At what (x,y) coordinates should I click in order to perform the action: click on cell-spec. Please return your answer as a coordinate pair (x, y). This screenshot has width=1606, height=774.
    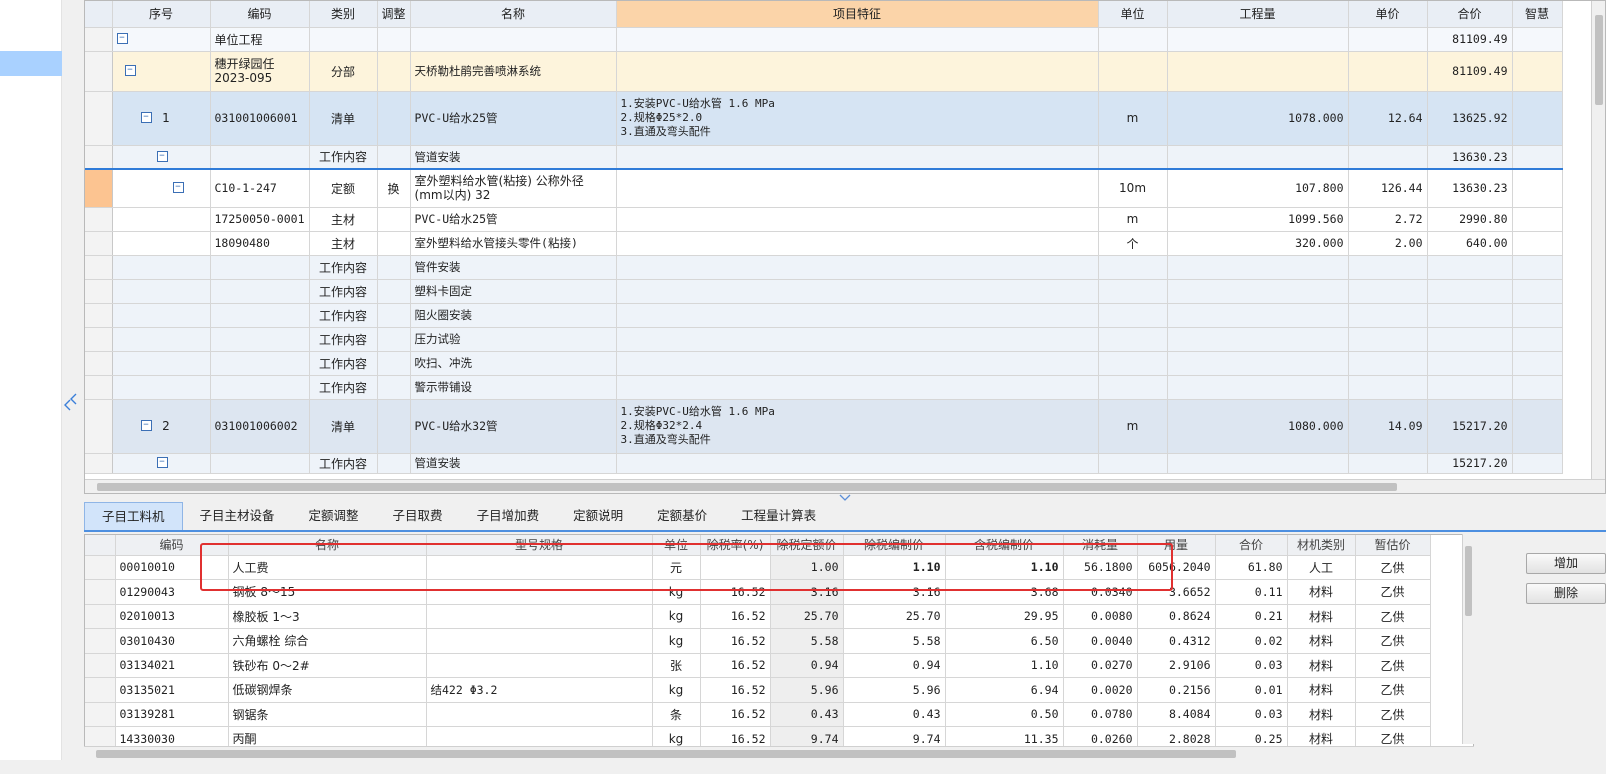
    Looking at the image, I should click on (539, 714).